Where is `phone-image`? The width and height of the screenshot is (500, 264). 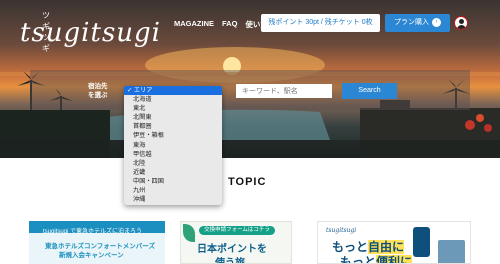
phone-image is located at coordinates (421, 242).